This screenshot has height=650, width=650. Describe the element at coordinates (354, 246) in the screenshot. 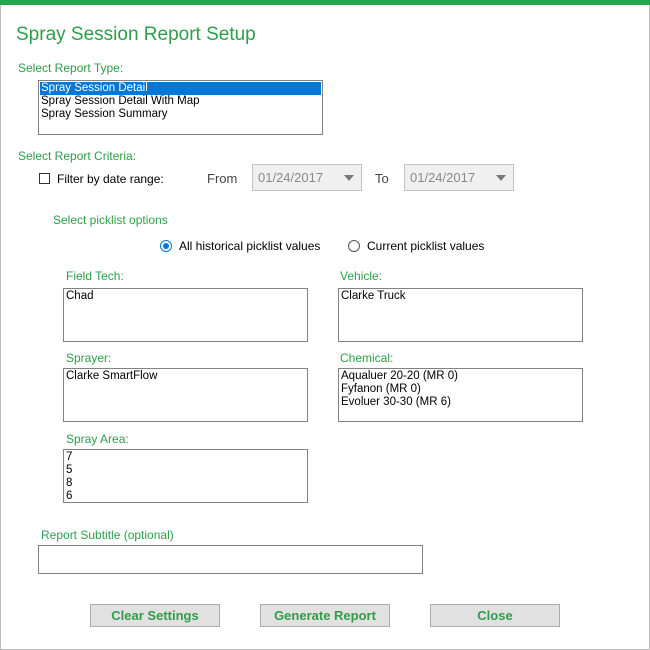

I see `current-picklist-radio` at that location.